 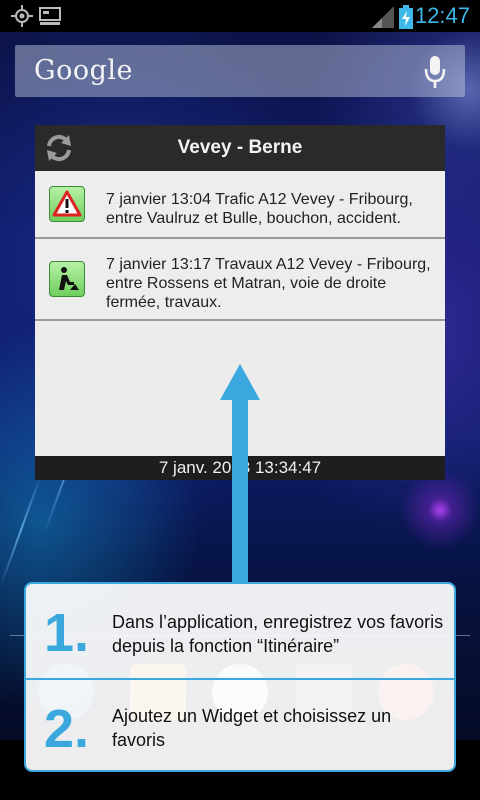 What do you see at coordinates (67, 729) in the screenshot?
I see `step-number: 2.` at bounding box center [67, 729].